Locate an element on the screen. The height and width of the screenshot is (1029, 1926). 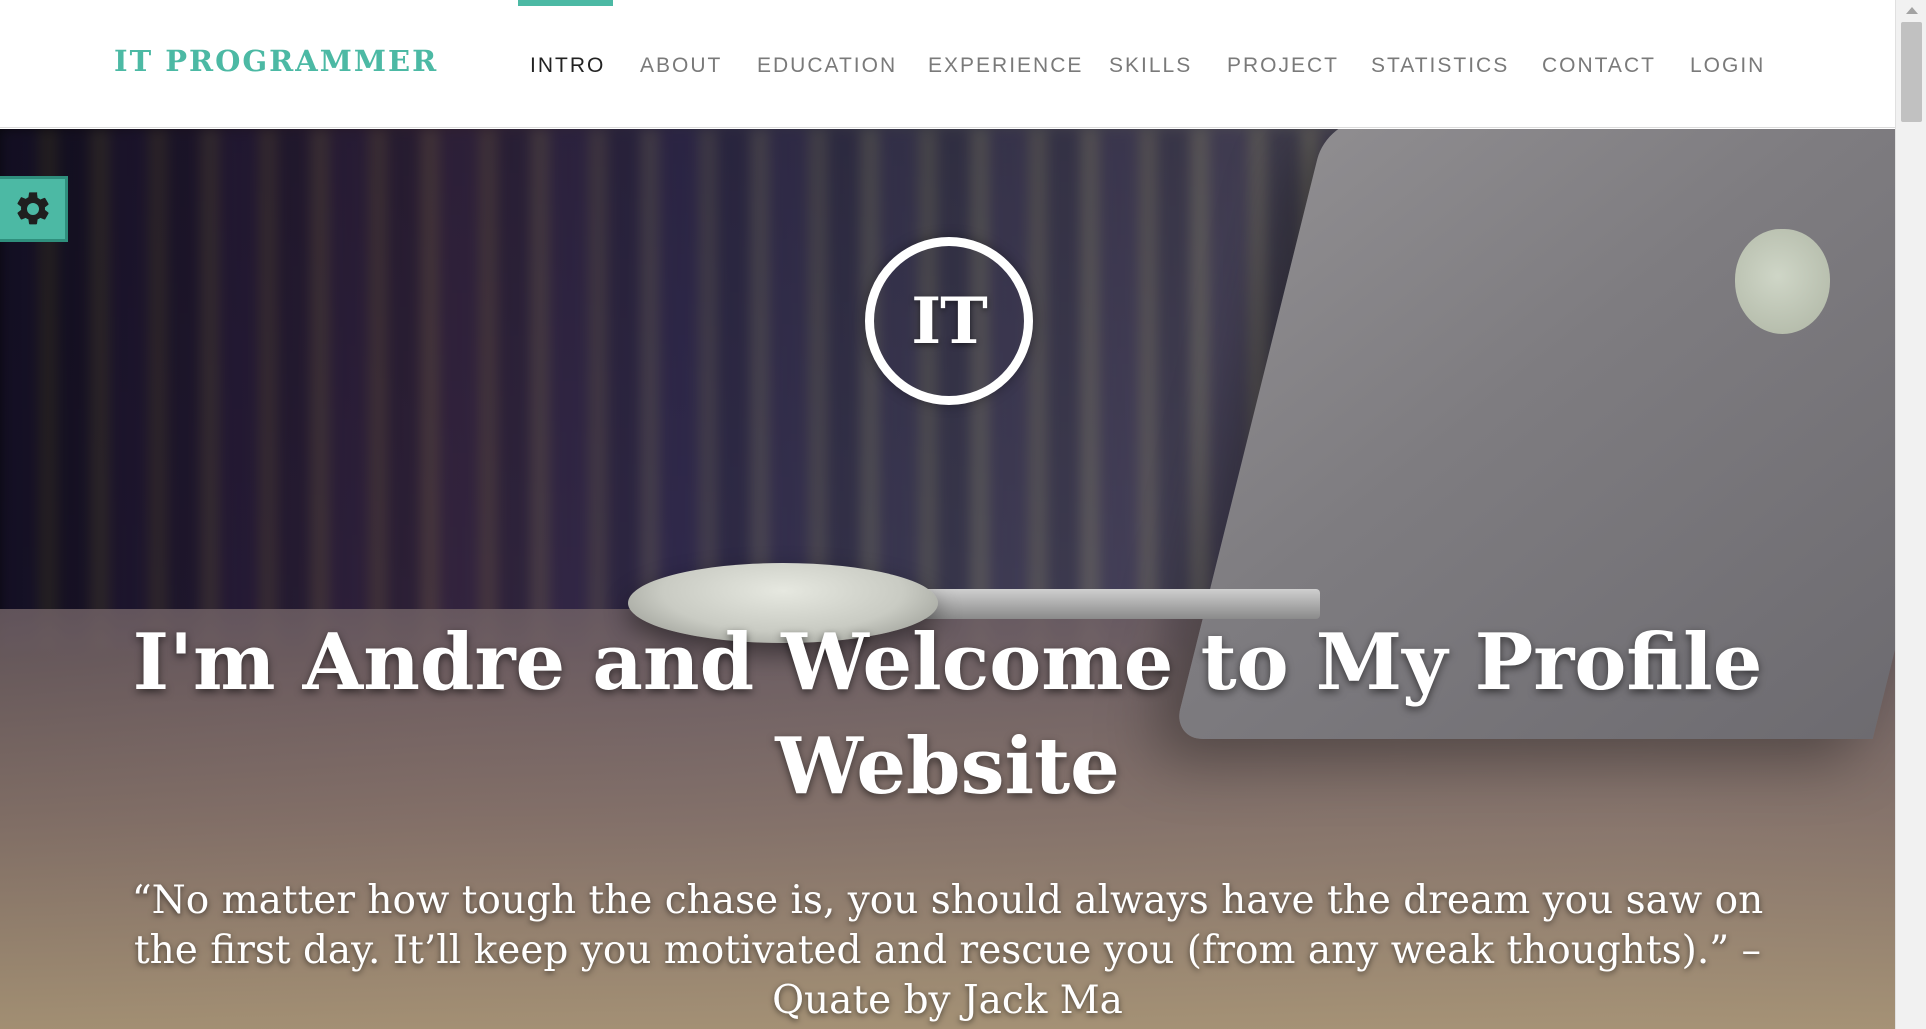
nav-item-experience: EXPERIENCE is located at coordinates (1005, 66).